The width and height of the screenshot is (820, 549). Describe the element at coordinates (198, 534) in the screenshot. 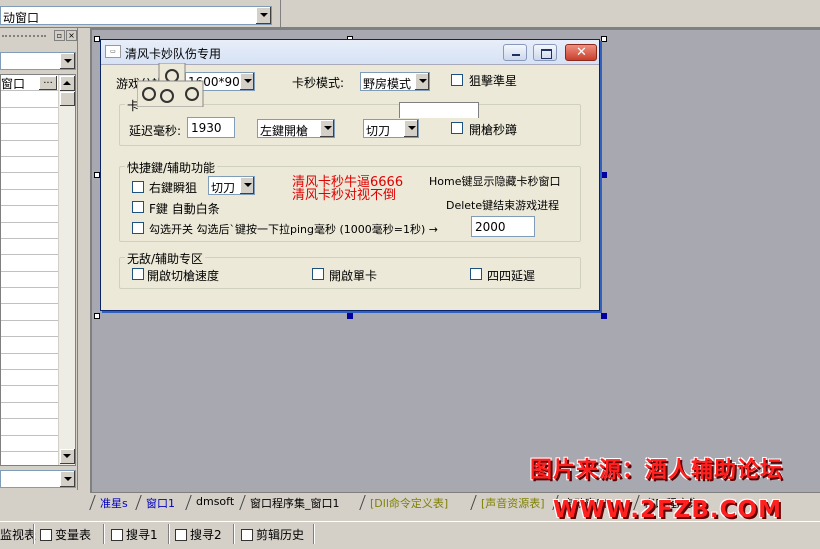

I see `search2-tab: 搜寻2` at that location.